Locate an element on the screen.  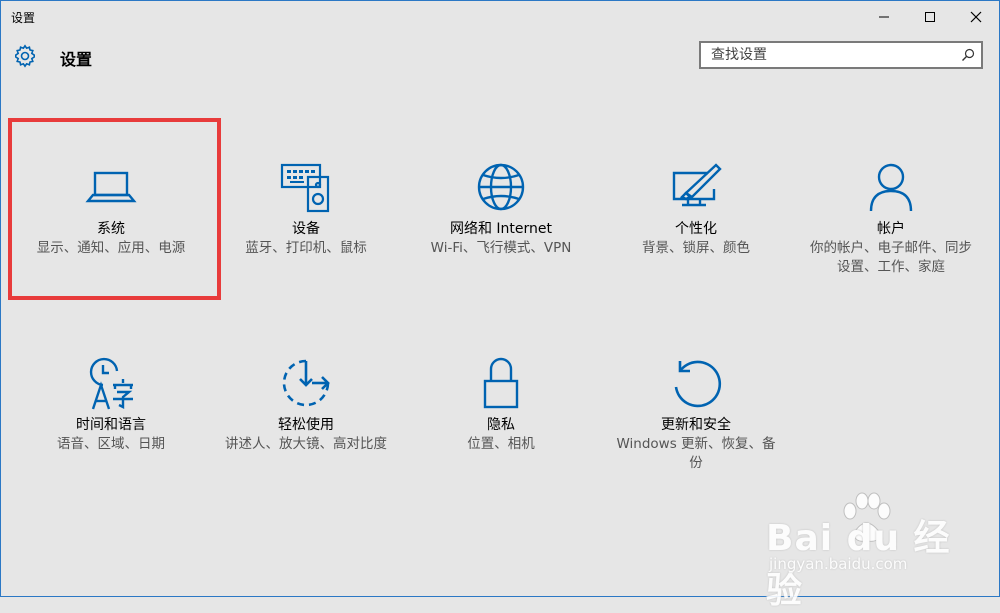
maximize-icon is located at coordinates (930, 17).